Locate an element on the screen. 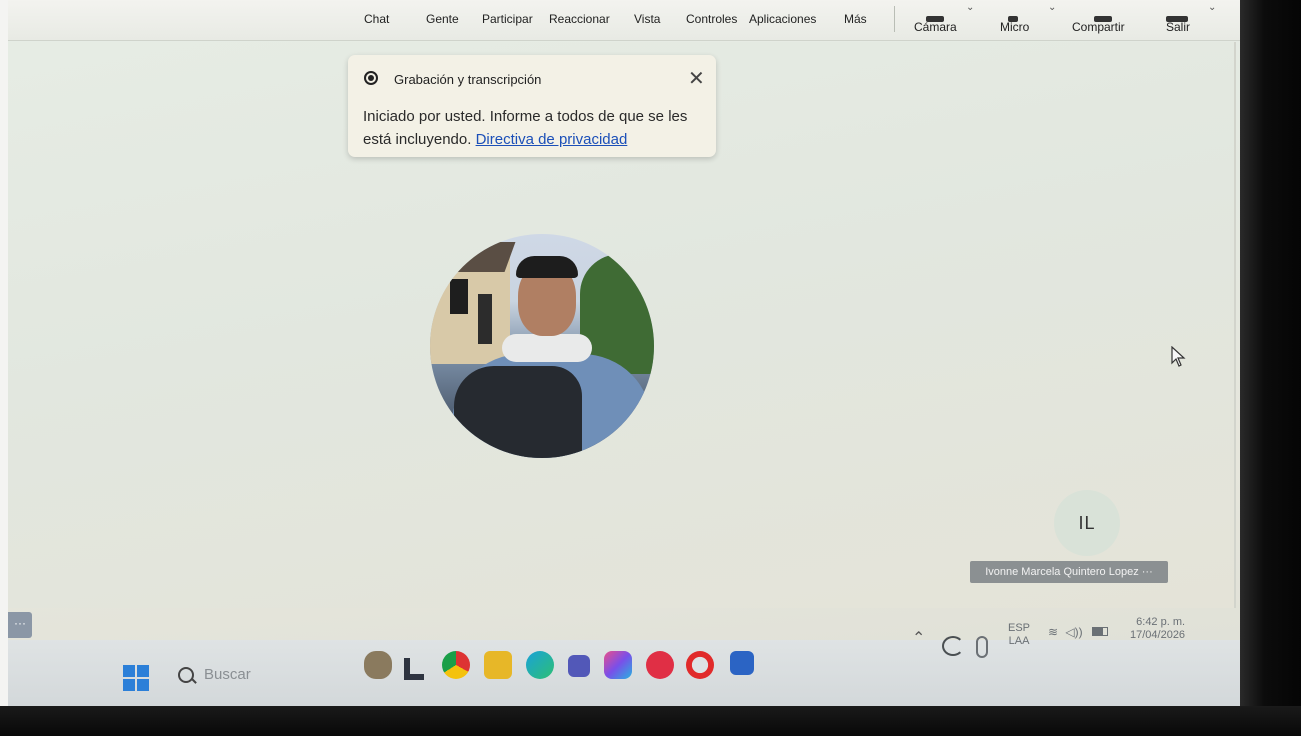 Image resolution: width=1301 pixels, height=736 pixels. toolbar-join-button: Participar is located at coordinates (507, 19).